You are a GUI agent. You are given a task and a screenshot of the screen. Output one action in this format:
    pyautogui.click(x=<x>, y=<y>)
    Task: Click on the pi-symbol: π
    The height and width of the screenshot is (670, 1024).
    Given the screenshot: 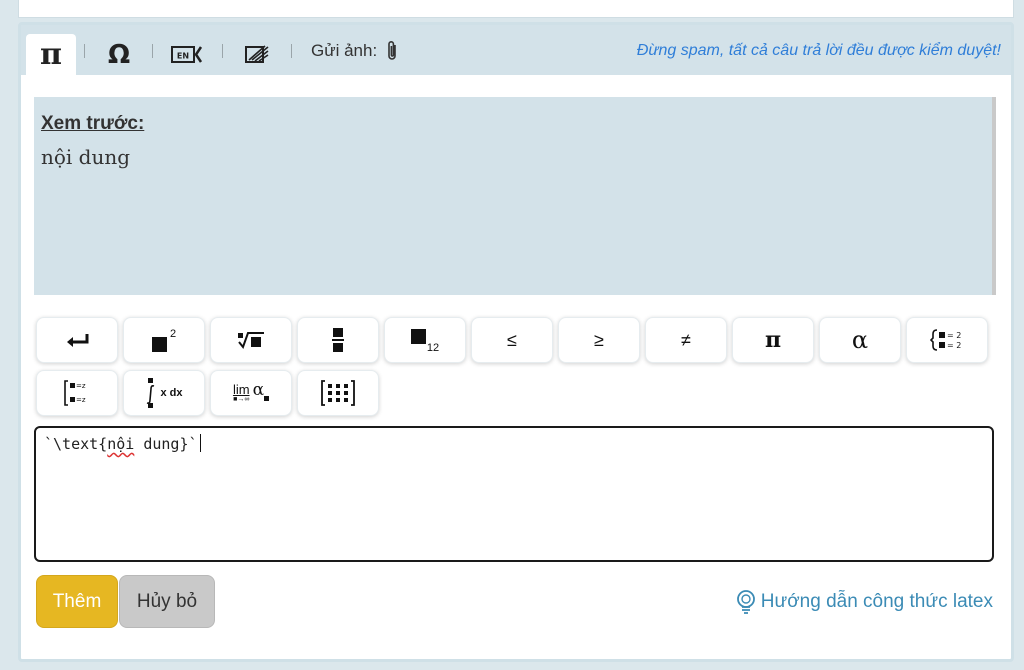 What is the action you would take?
    pyautogui.click(x=773, y=340)
    